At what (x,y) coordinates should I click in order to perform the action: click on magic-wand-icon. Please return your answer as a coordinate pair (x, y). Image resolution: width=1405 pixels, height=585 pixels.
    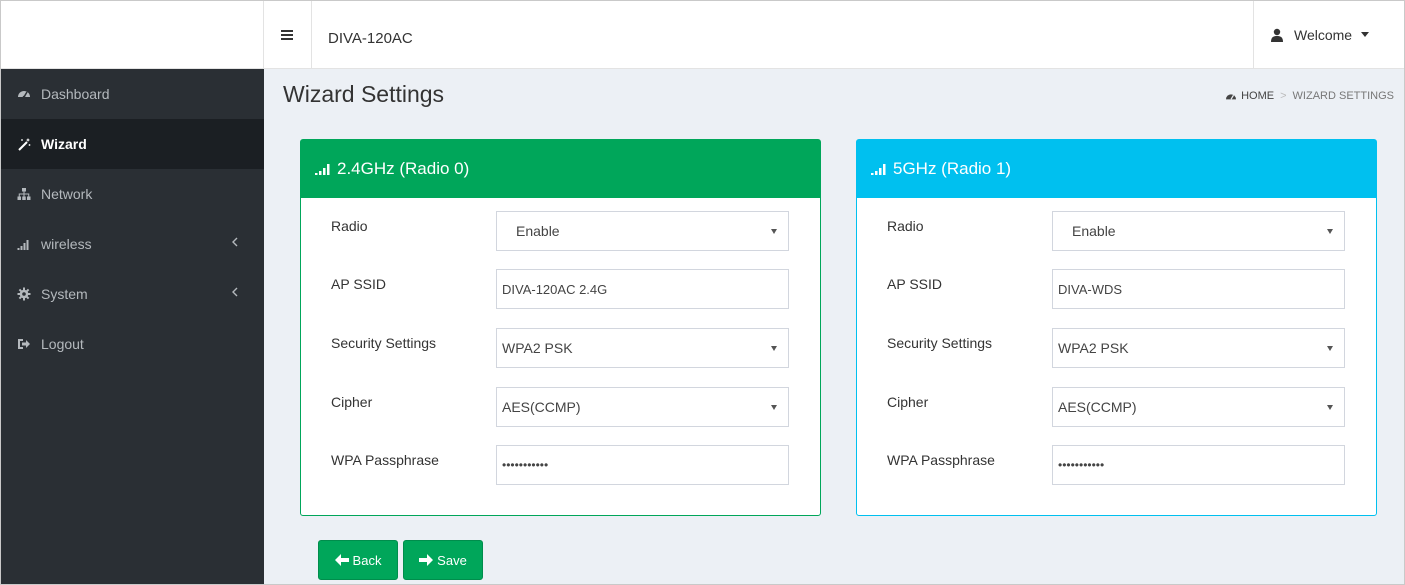
    Looking at the image, I should click on (24, 144).